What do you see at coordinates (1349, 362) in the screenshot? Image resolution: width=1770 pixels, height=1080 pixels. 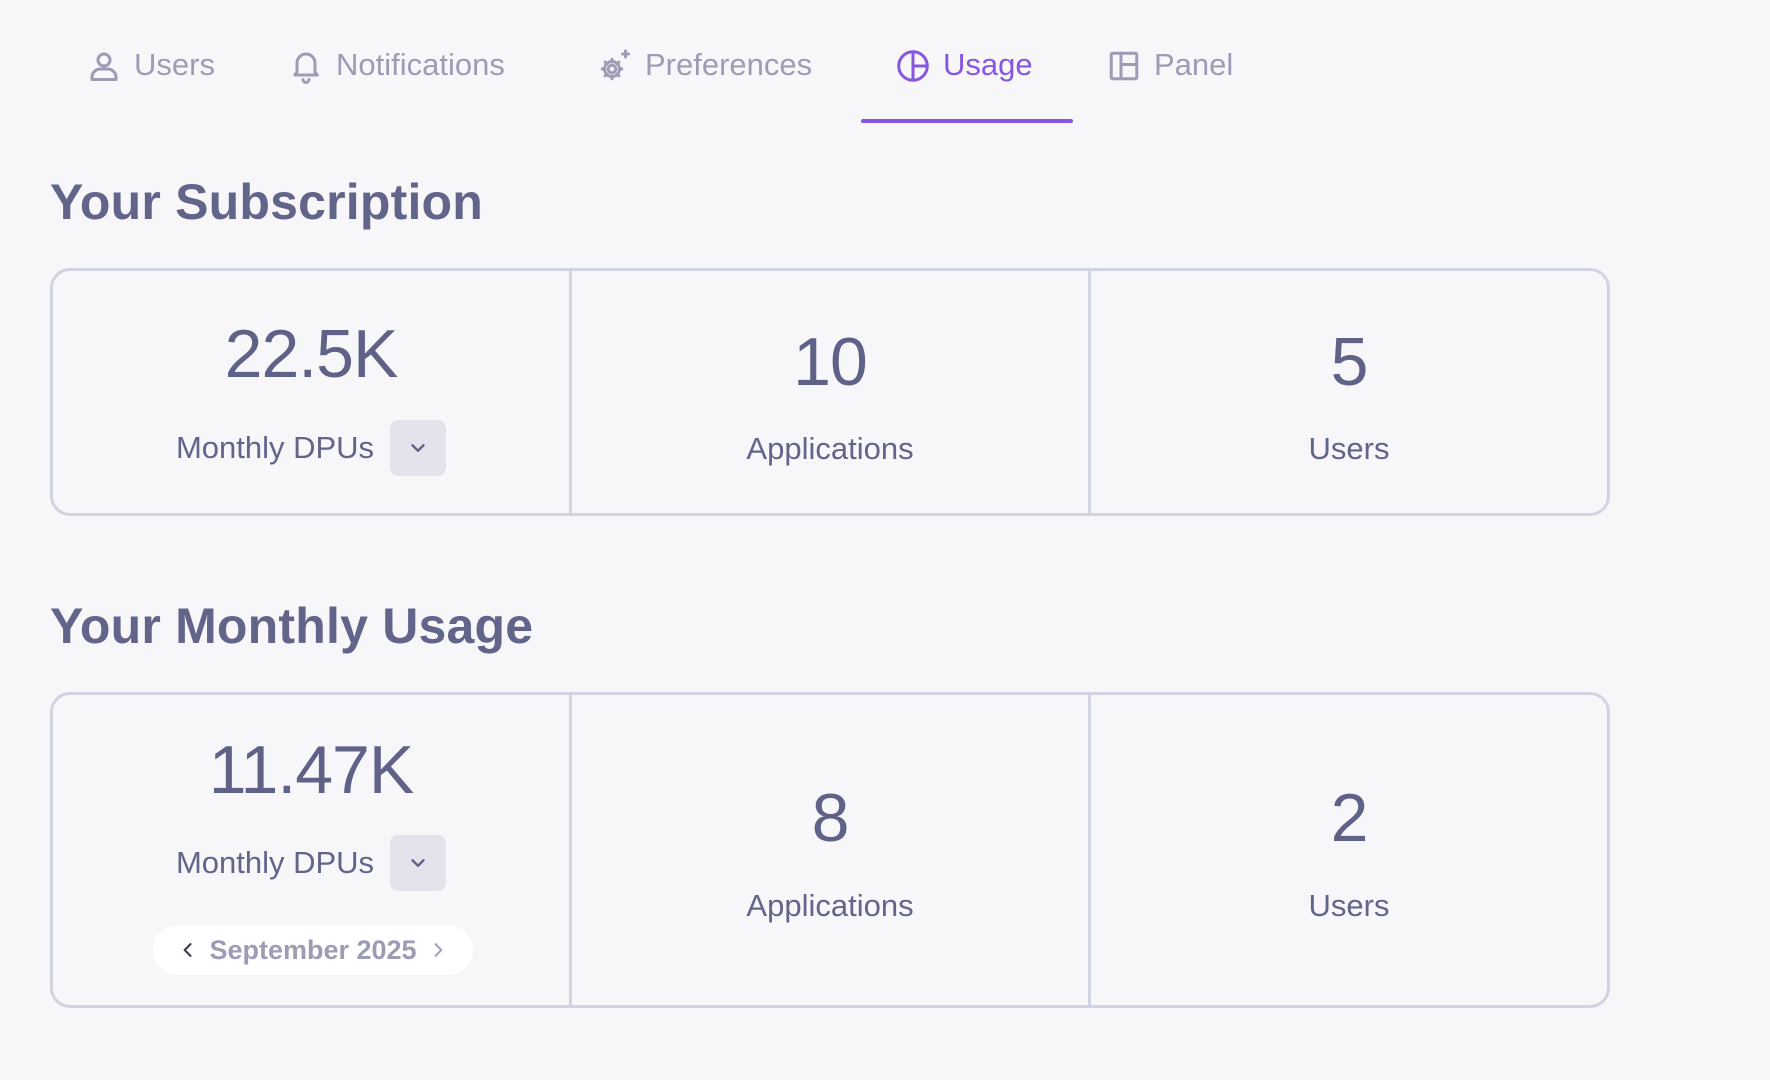 I see `subscription-users-value: 5` at bounding box center [1349, 362].